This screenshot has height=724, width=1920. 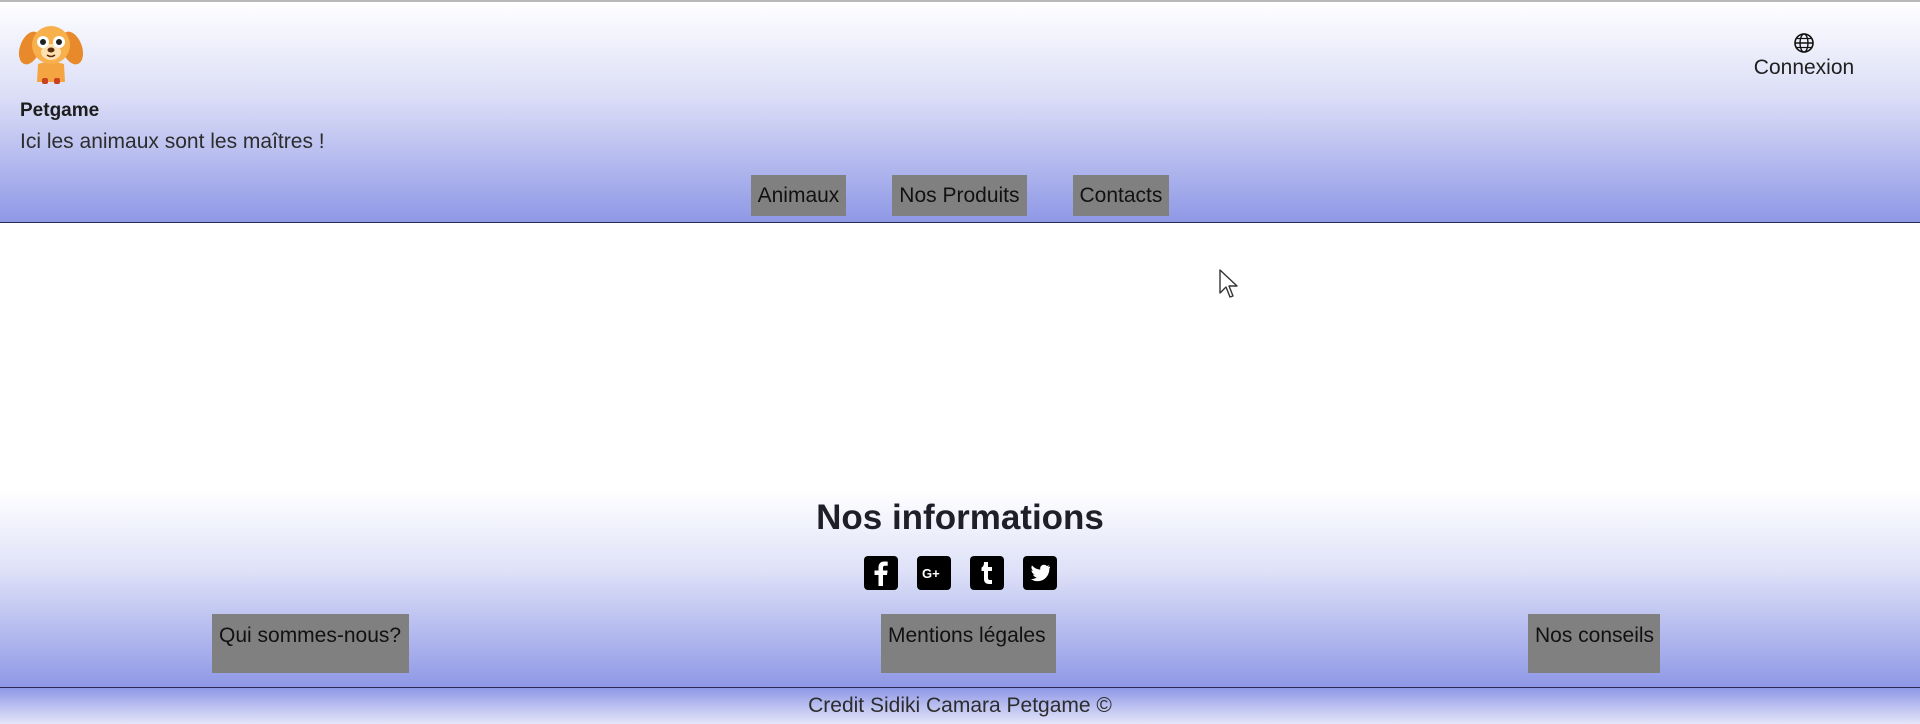 What do you see at coordinates (51, 53) in the screenshot?
I see `dog-icon` at bounding box center [51, 53].